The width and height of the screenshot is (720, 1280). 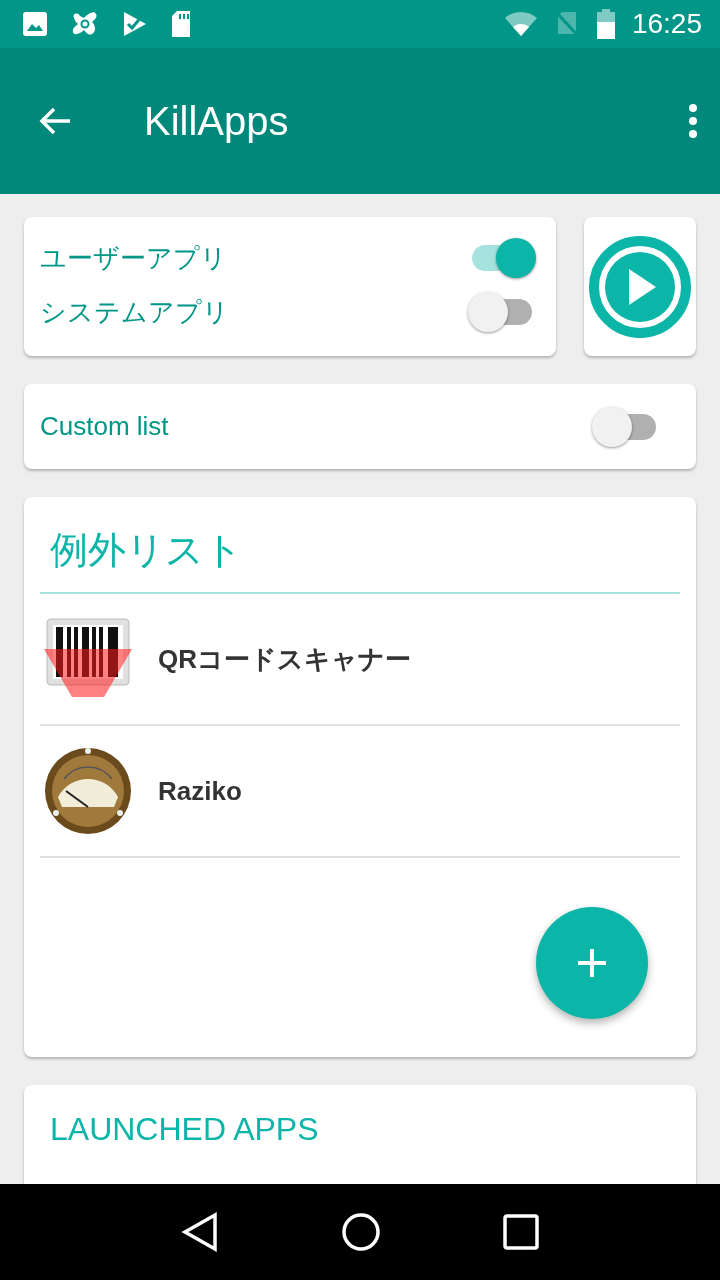 What do you see at coordinates (200, 791) in the screenshot?
I see `app-name: Raziko` at bounding box center [200, 791].